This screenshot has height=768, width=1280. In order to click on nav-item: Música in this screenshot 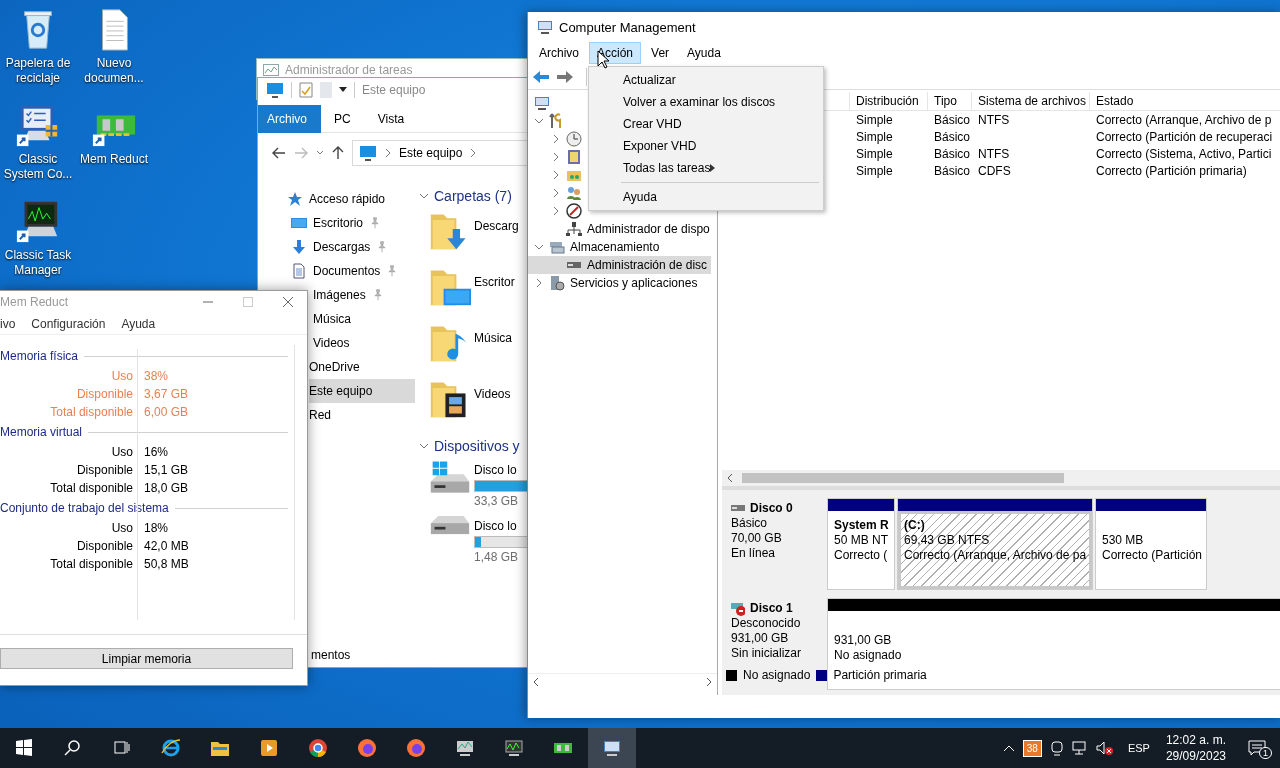, I will do `click(364, 319)`.